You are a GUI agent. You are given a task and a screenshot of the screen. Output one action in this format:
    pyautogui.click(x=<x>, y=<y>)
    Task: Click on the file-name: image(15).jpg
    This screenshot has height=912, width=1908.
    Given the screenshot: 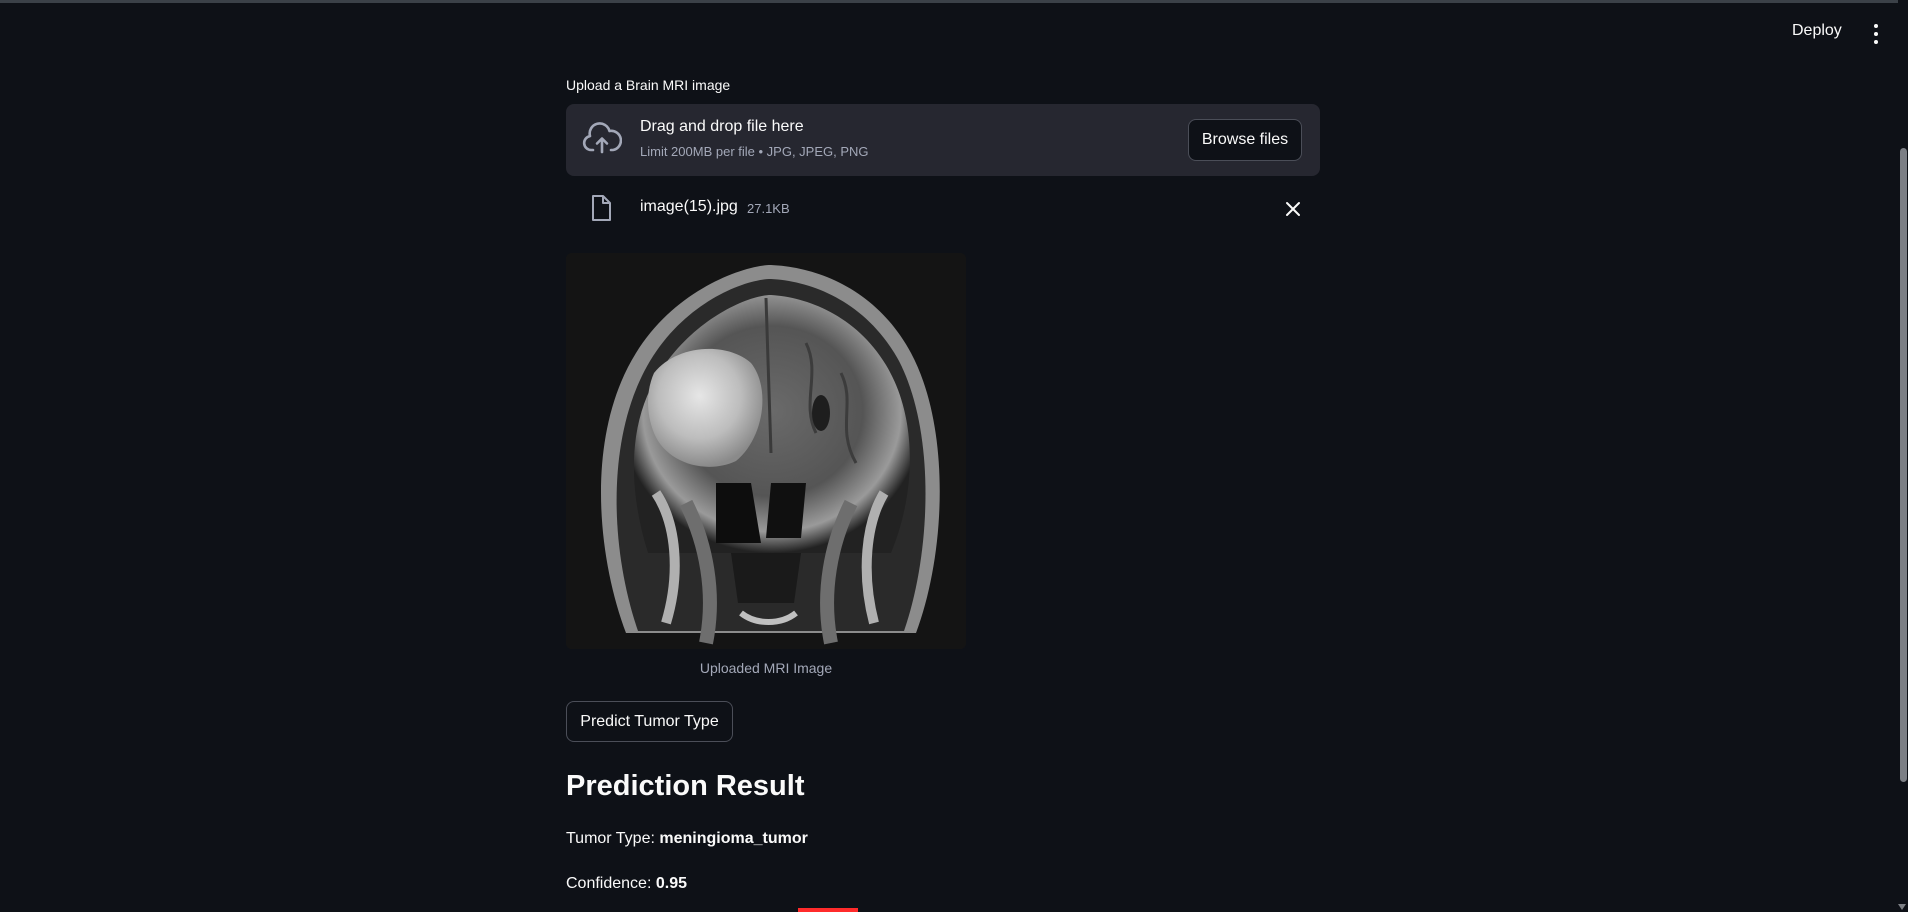 What is the action you would take?
    pyautogui.click(x=689, y=206)
    